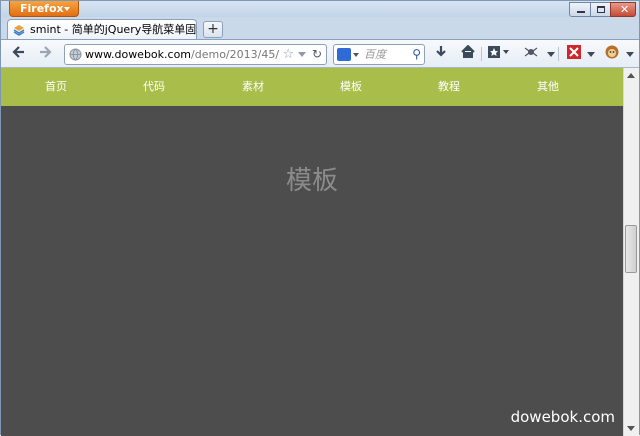 The width and height of the screenshot is (640, 436). I want to click on addon-monkey-icon, so click(612, 54).